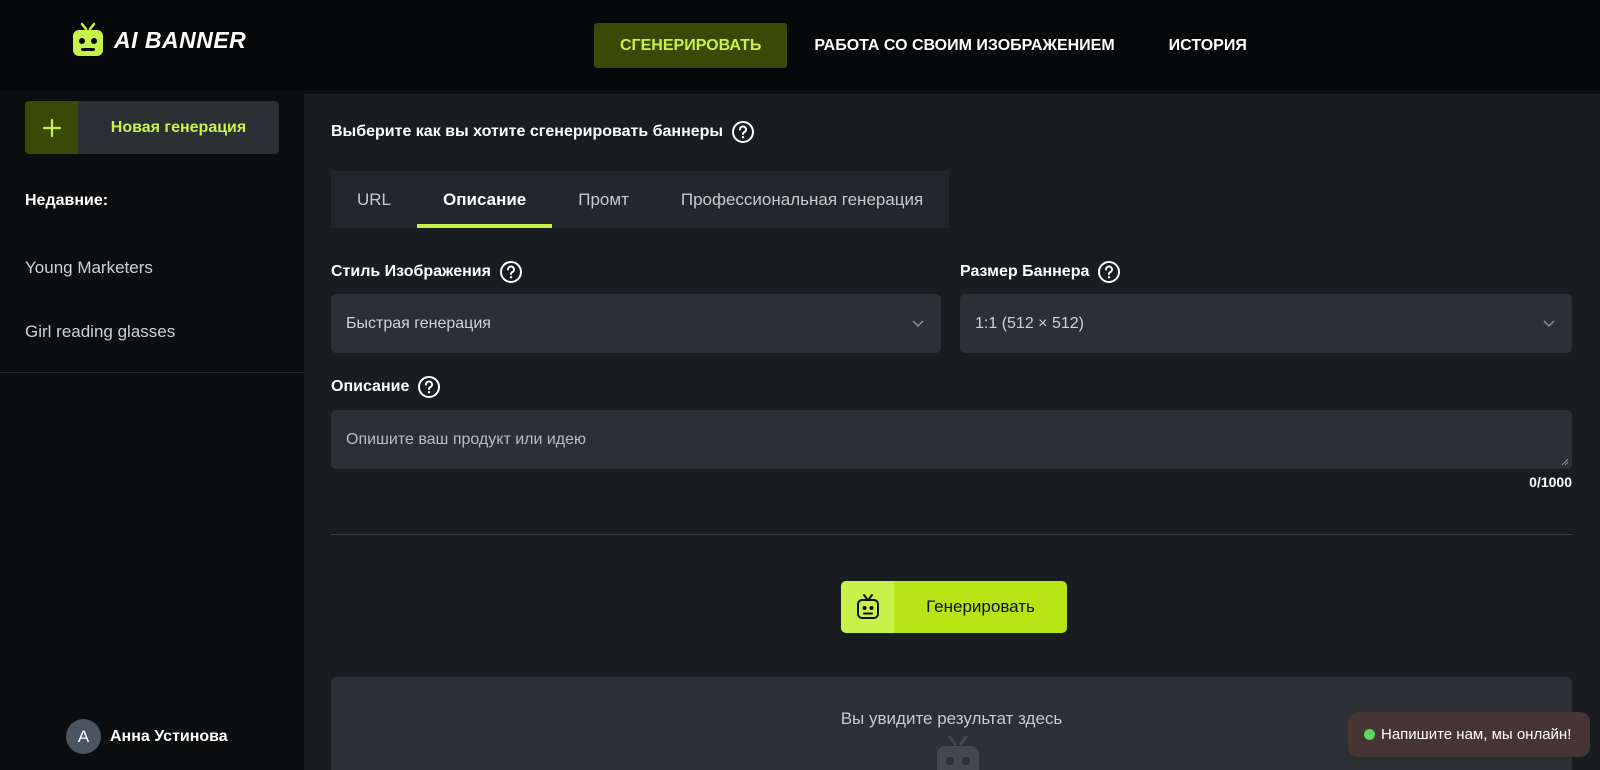  I want to click on resize-handle-icon, so click(1564, 461).